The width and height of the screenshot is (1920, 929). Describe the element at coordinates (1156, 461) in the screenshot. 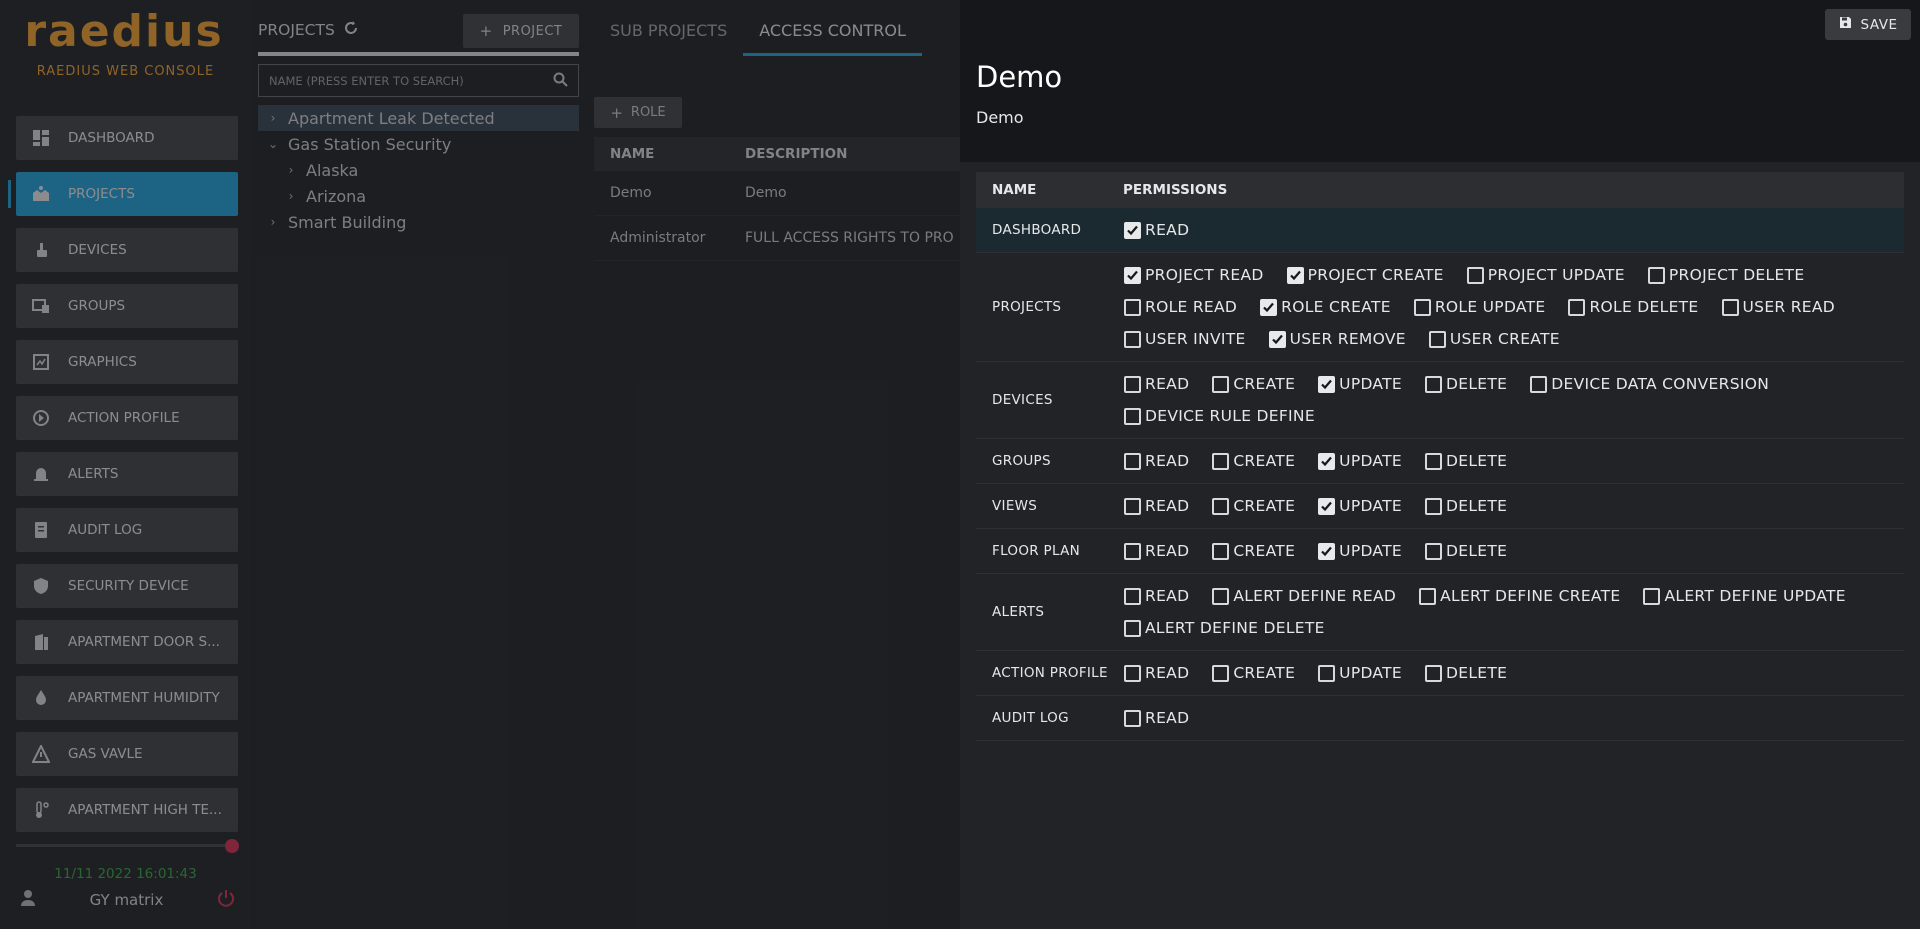

I see `perm-groups-read: READ` at that location.